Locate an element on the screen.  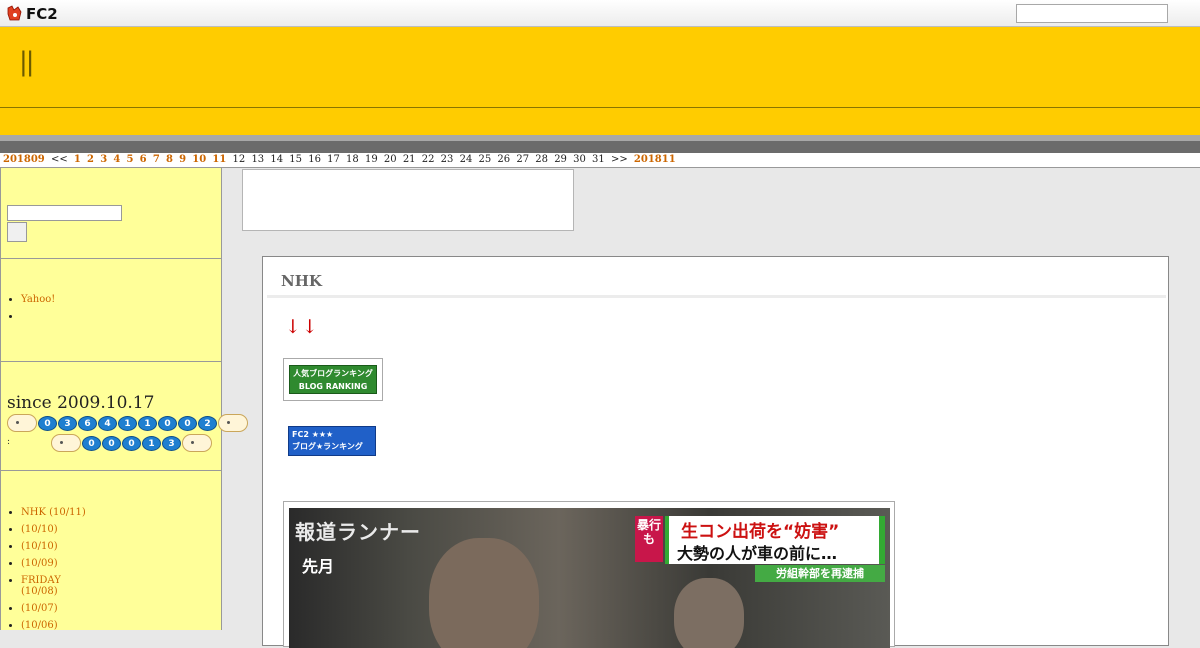
calendar-day: 31 is located at coordinates (598, 159).